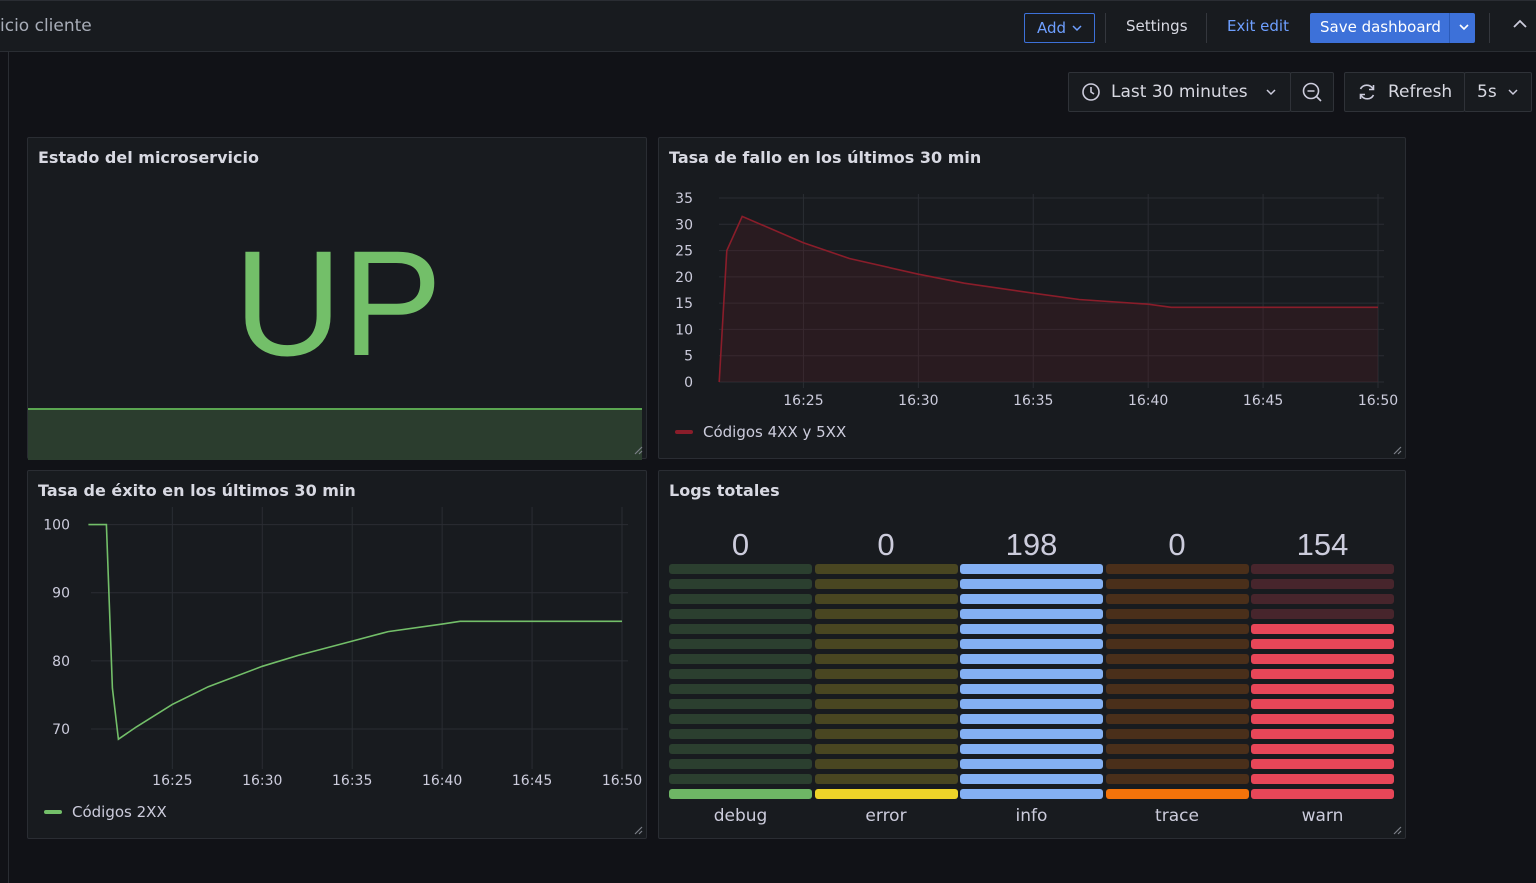 This screenshot has width=1536, height=883. I want to click on refresh-icon, so click(1367, 92).